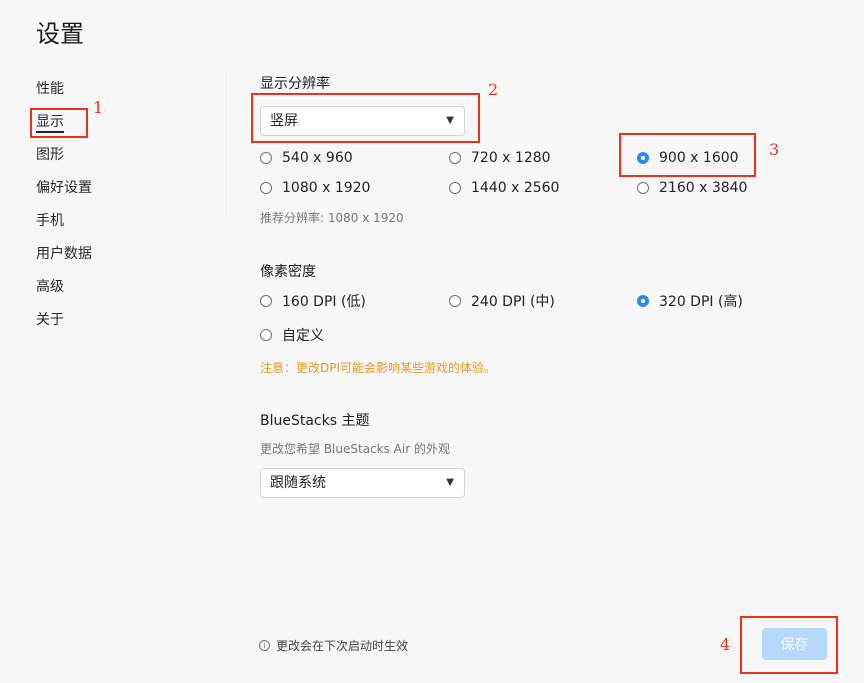 The image size is (864, 683). I want to click on nav-item-preferences: 偏好设置, so click(64, 193).